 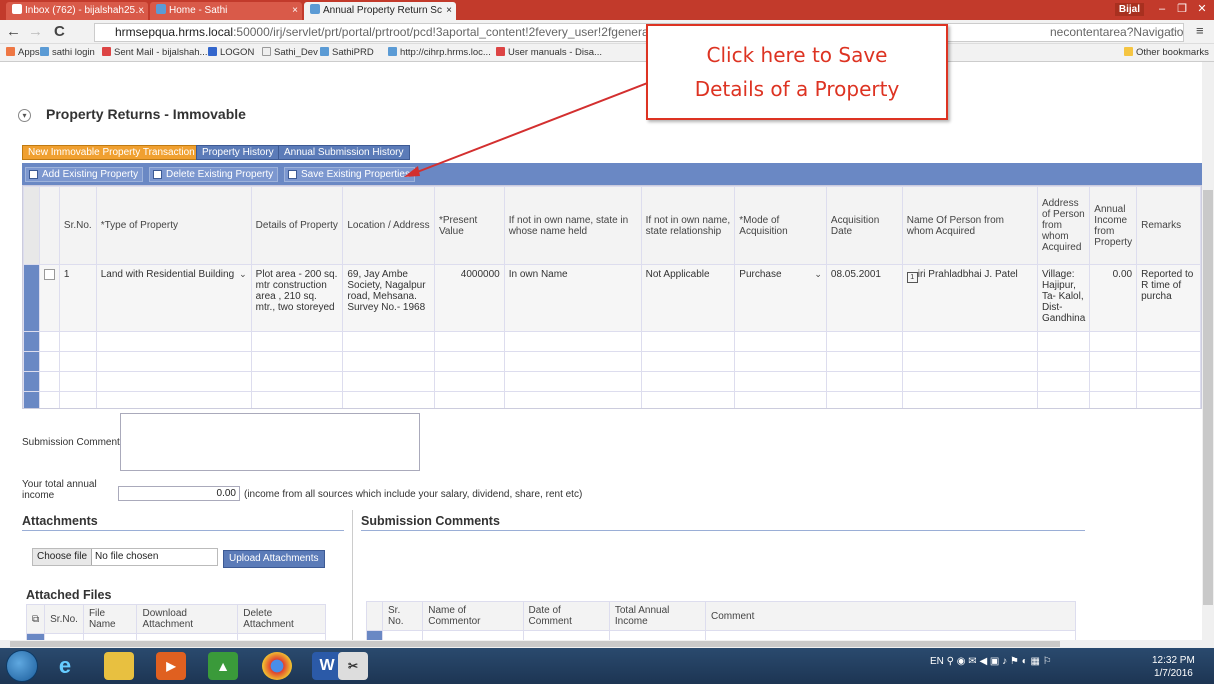 What do you see at coordinates (1129, 9) in the screenshot?
I see `user-badge: Bijal` at bounding box center [1129, 9].